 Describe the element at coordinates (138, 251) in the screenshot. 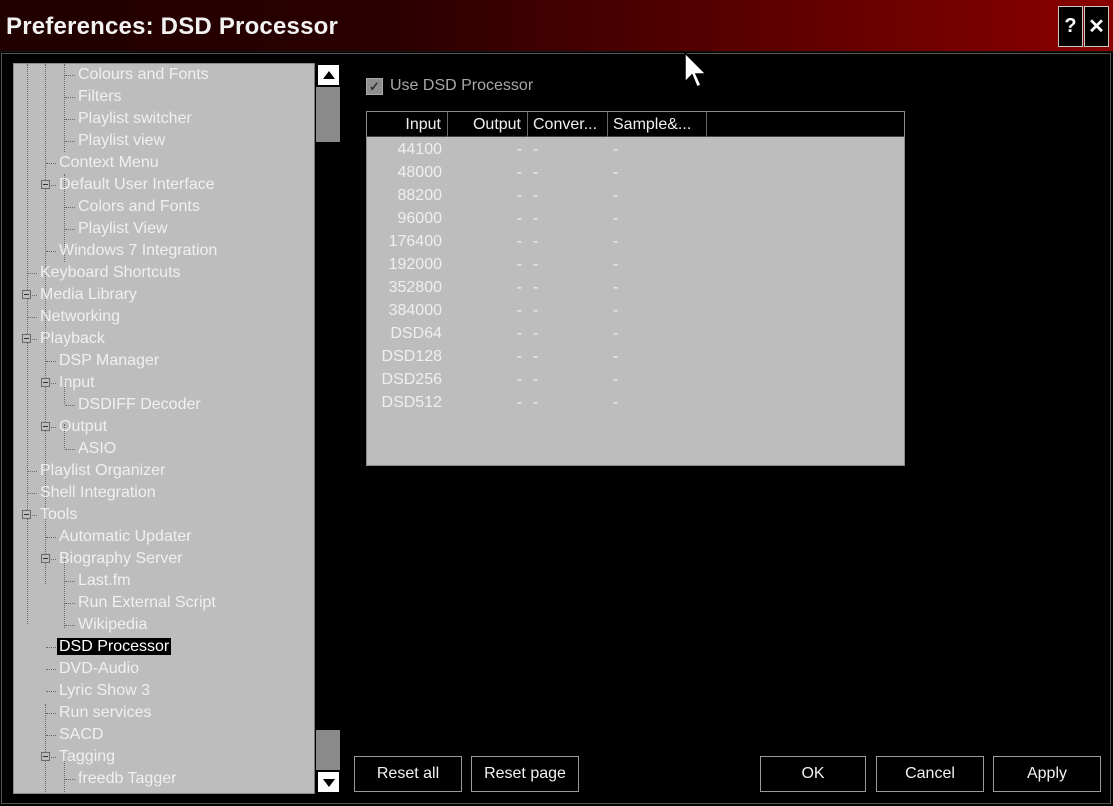

I see `tree-item: Windows 7 Integration` at that location.